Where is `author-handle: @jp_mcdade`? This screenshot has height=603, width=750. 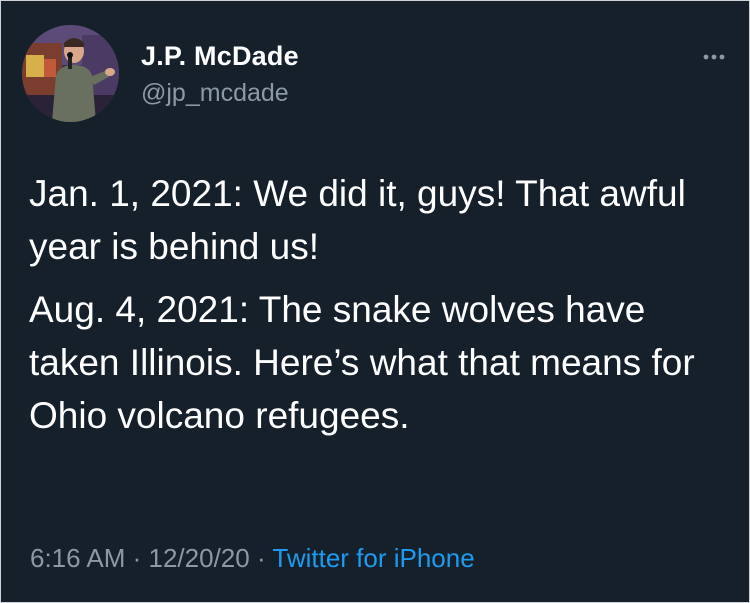
author-handle: @jp_mcdade is located at coordinates (215, 93).